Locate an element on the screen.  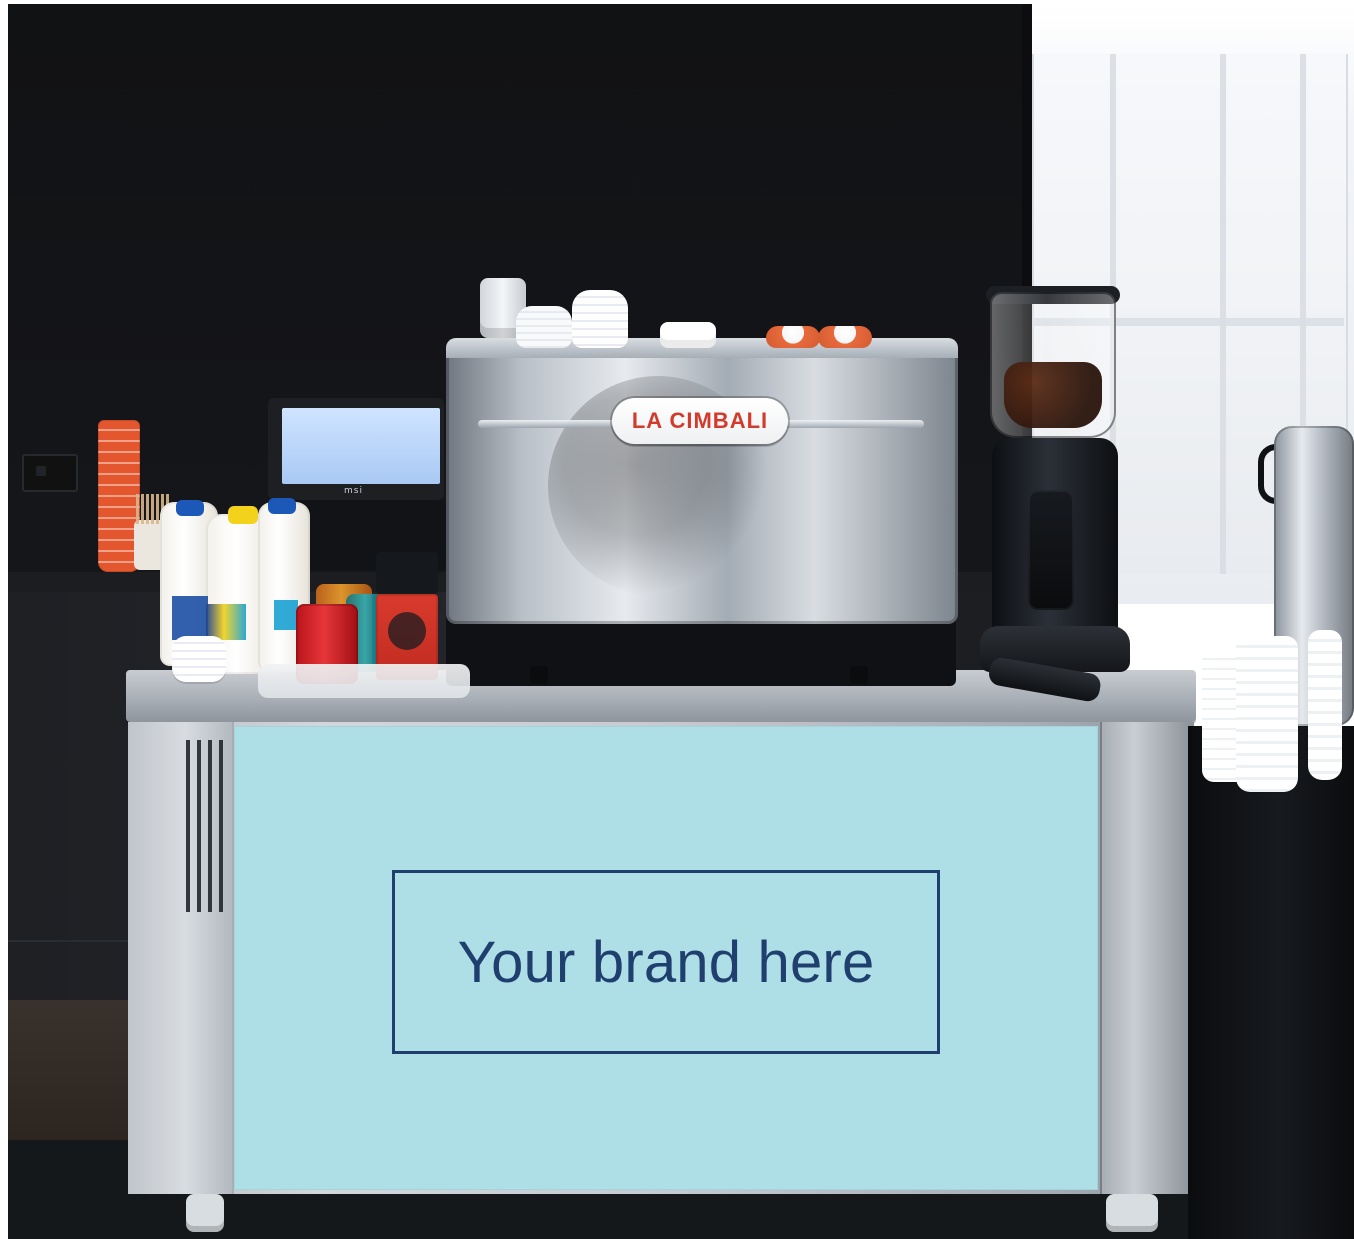
coffee-beans is located at coordinates (1053, 395).